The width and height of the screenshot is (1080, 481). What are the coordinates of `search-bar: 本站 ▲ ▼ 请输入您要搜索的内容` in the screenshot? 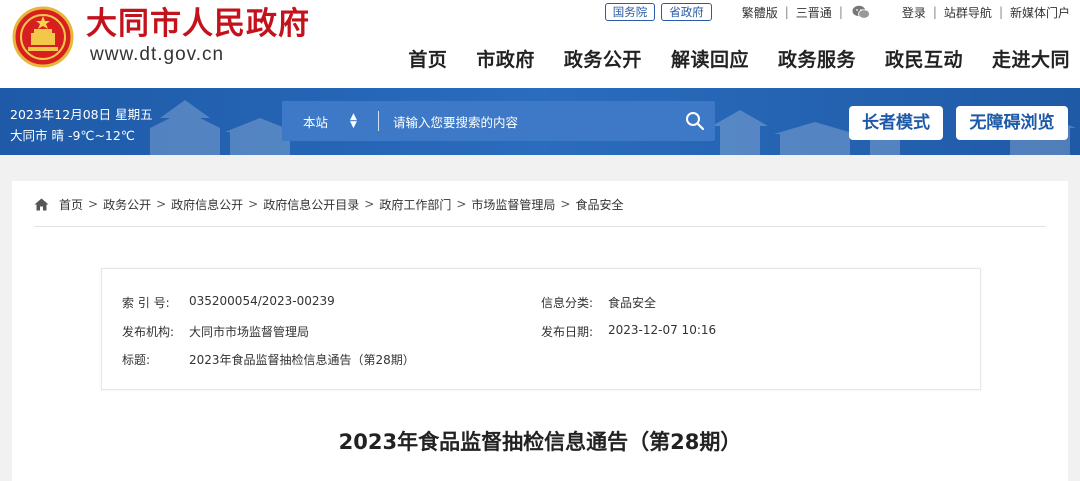 It's located at (498, 121).